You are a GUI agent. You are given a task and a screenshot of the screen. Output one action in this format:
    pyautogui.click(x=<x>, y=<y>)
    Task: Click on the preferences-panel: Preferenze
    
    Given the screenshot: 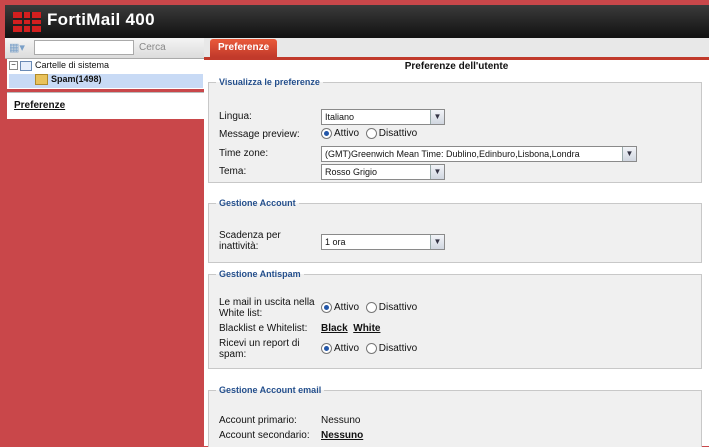 What is the action you would take?
    pyautogui.click(x=105, y=105)
    